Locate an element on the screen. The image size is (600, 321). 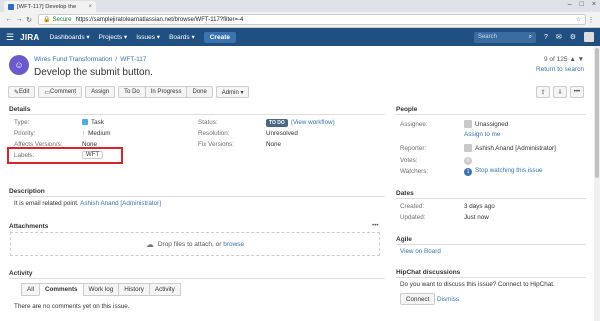
create-button: Create is located at coordinates (219, 37).